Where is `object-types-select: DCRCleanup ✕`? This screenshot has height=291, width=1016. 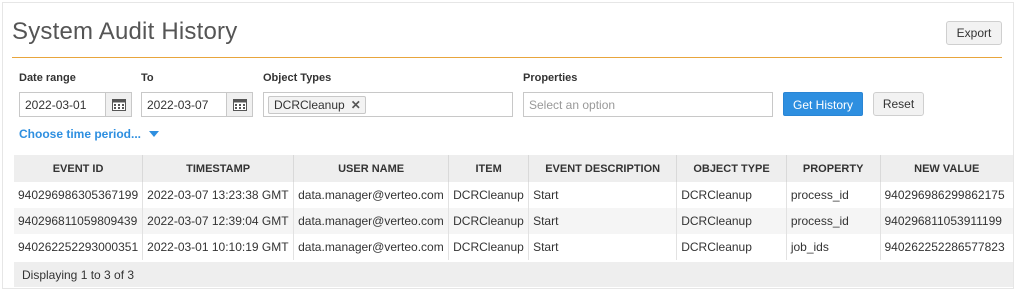
object-types-select: DCRCleanup ✕ is located at coordinates (388, 104).